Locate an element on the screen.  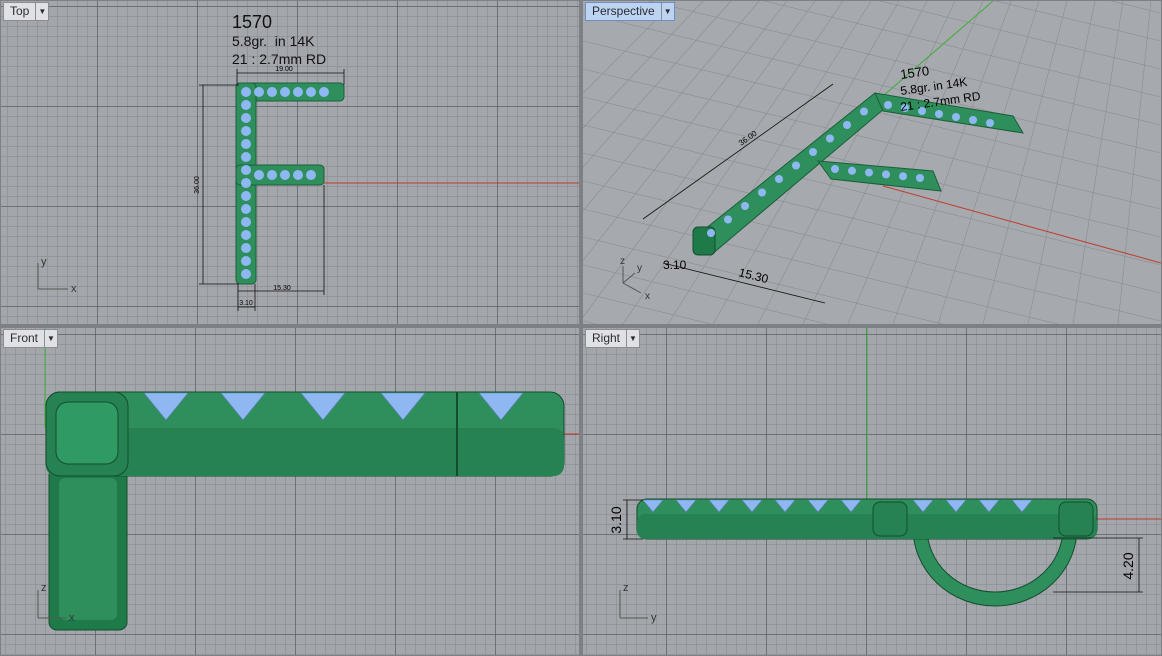
viewport-tab-front: Front ▼ is located at coordinates (31, 338).